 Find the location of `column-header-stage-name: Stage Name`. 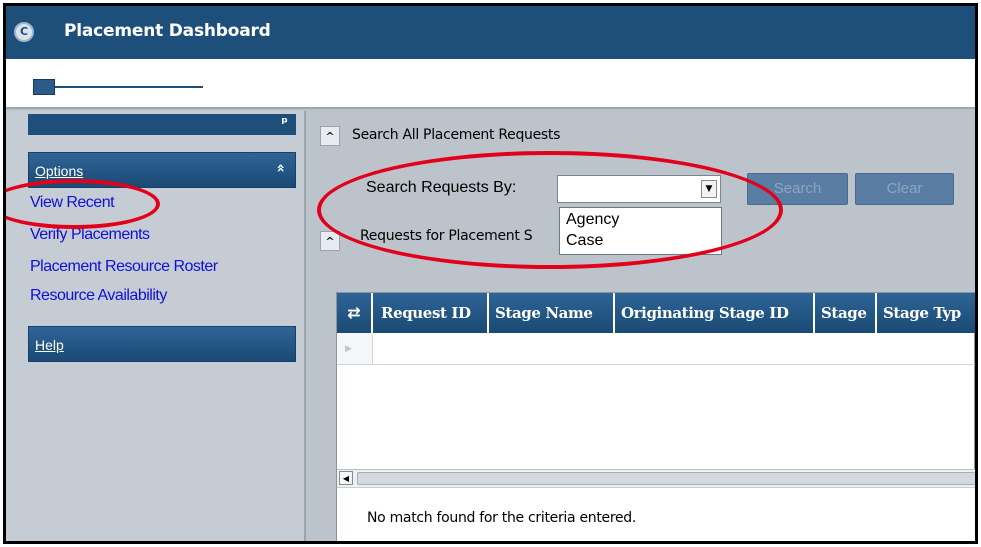

column-header-stage-name: Stage Name is located at coordinates (552, 313).